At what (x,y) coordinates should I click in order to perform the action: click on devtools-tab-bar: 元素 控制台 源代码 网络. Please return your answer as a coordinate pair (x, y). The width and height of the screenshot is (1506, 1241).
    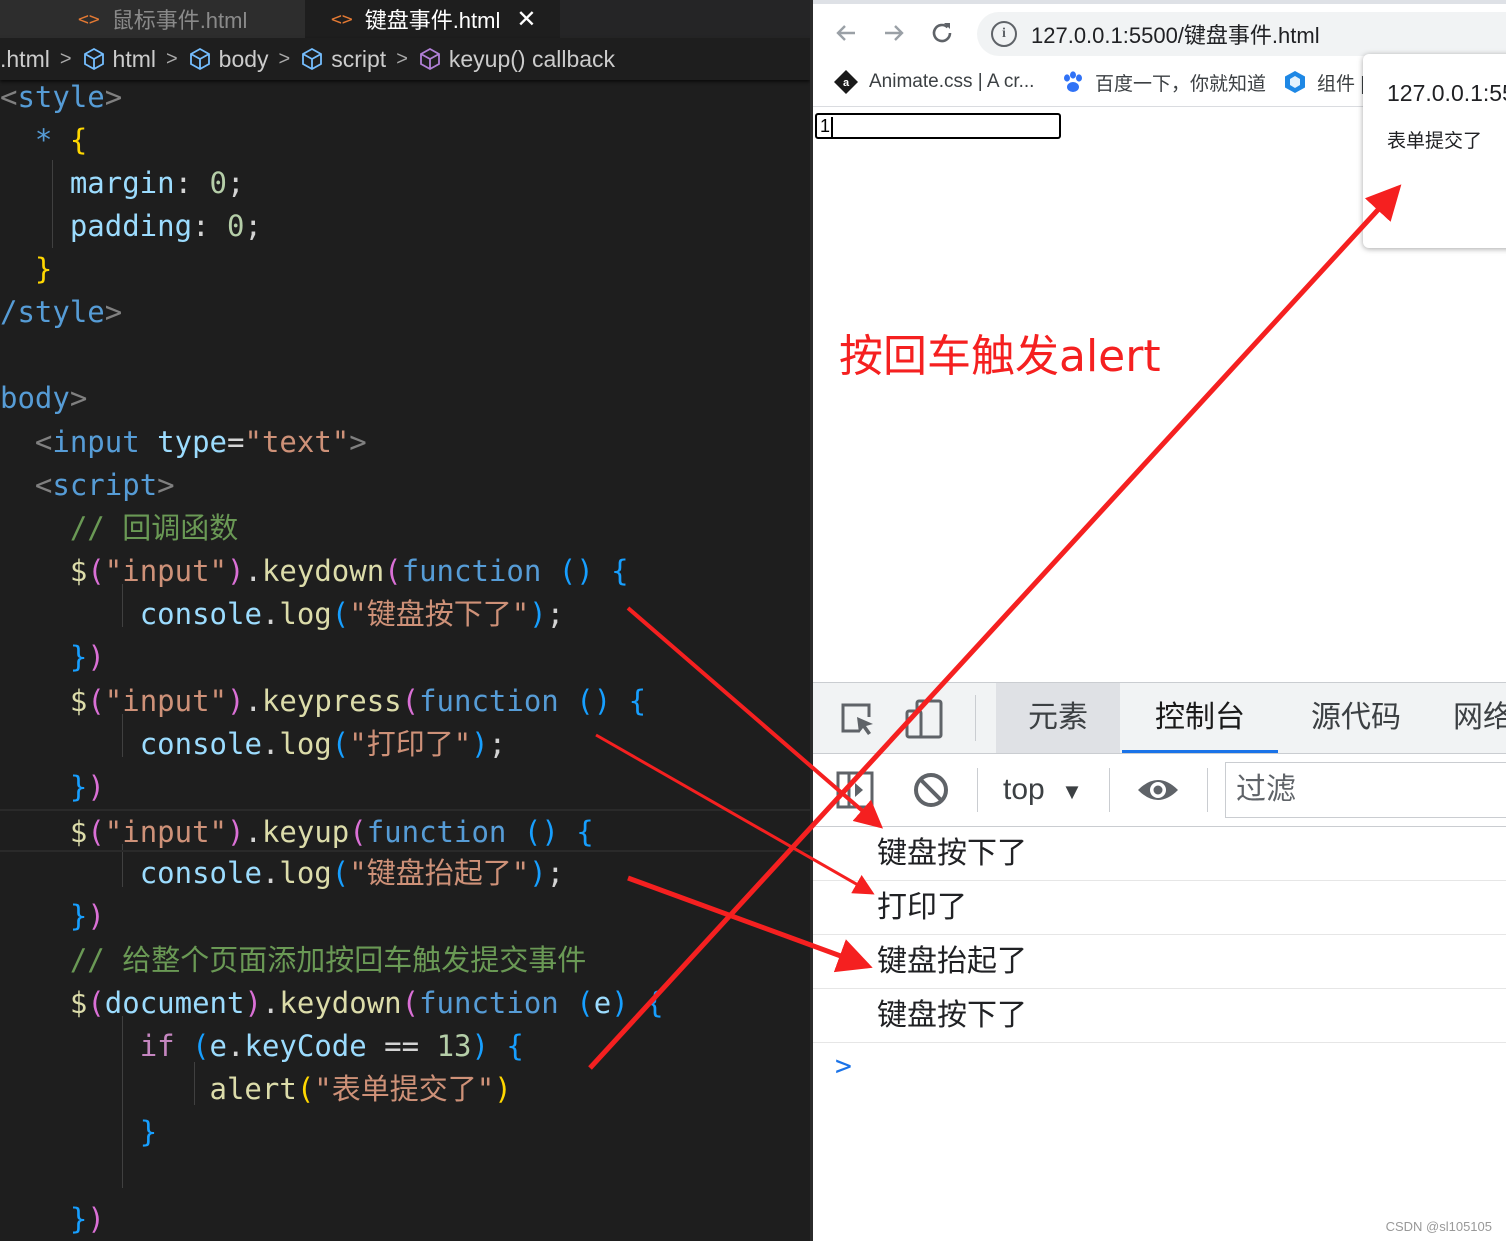
    Looking at the image, I should click on (1159, 718).